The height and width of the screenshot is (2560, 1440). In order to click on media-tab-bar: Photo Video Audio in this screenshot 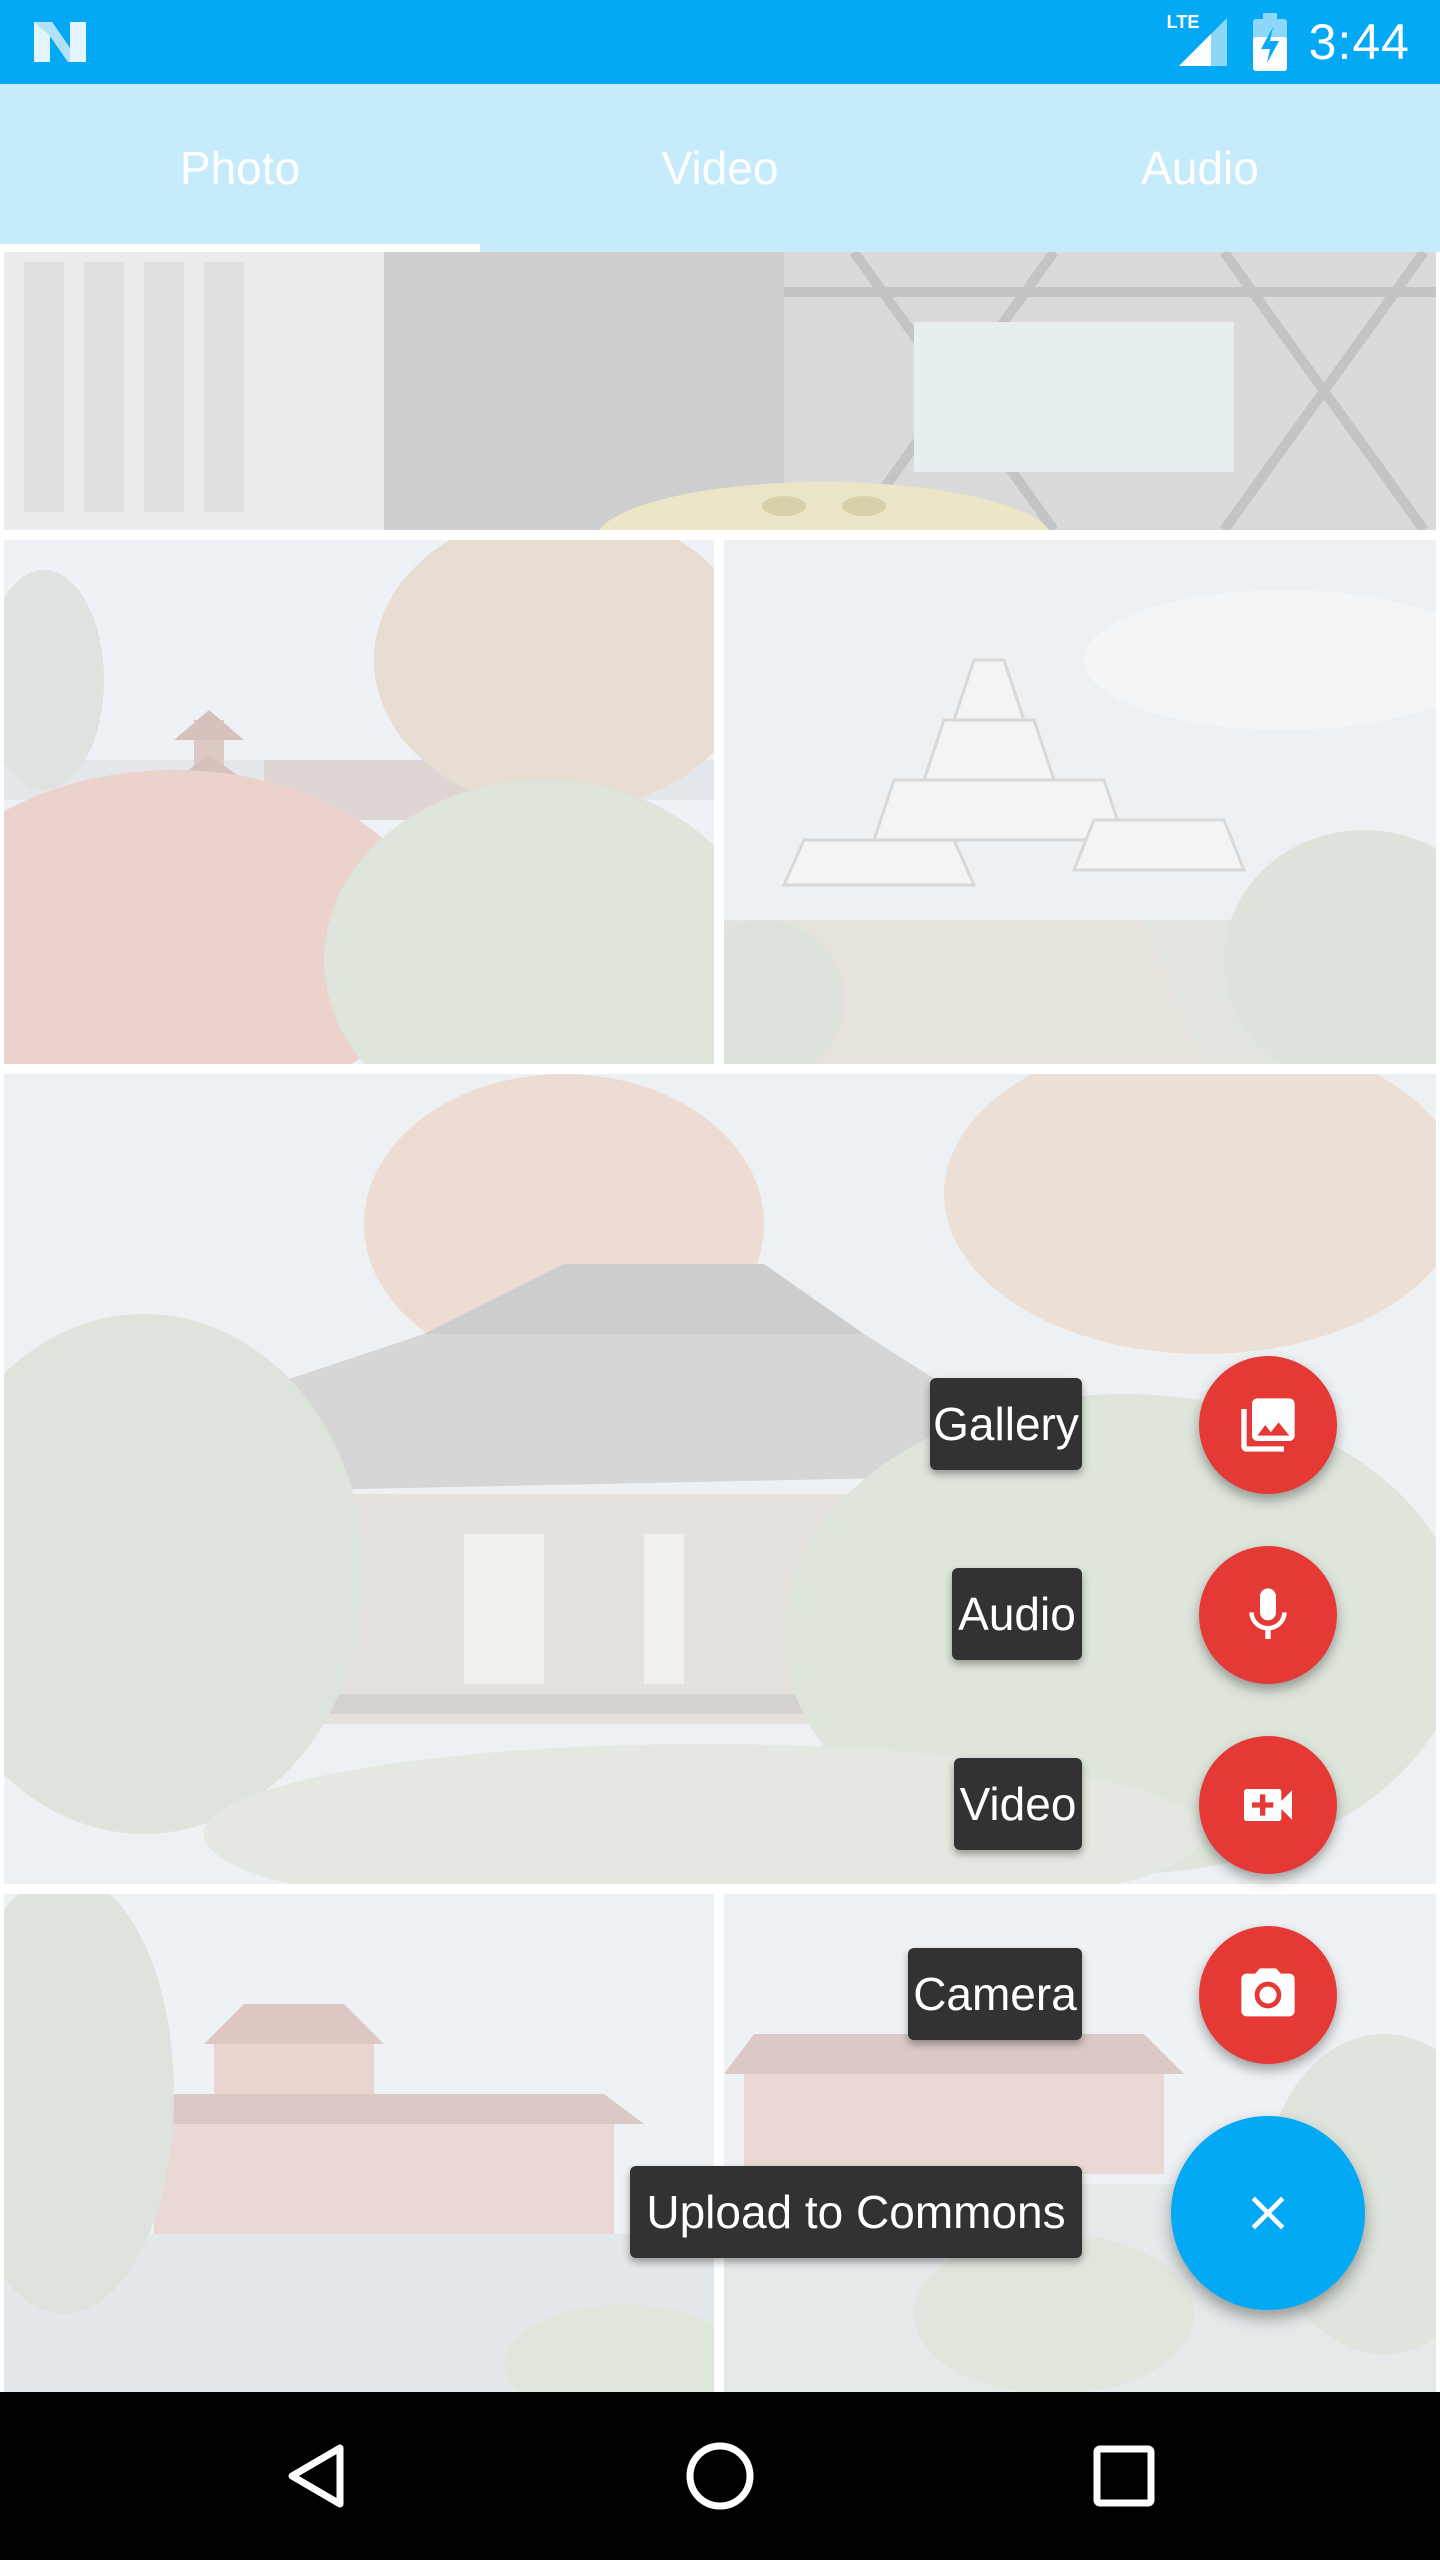, I will do `click(720, 168)`.